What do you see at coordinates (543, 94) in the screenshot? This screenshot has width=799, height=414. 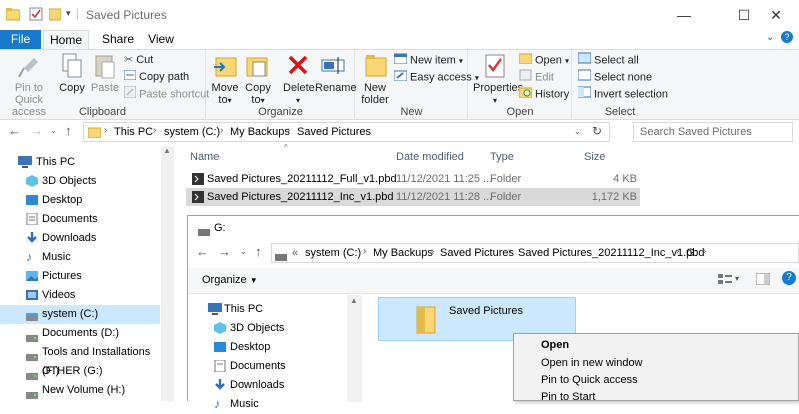 I see `history-button: History` at bounding box center [543, 94].